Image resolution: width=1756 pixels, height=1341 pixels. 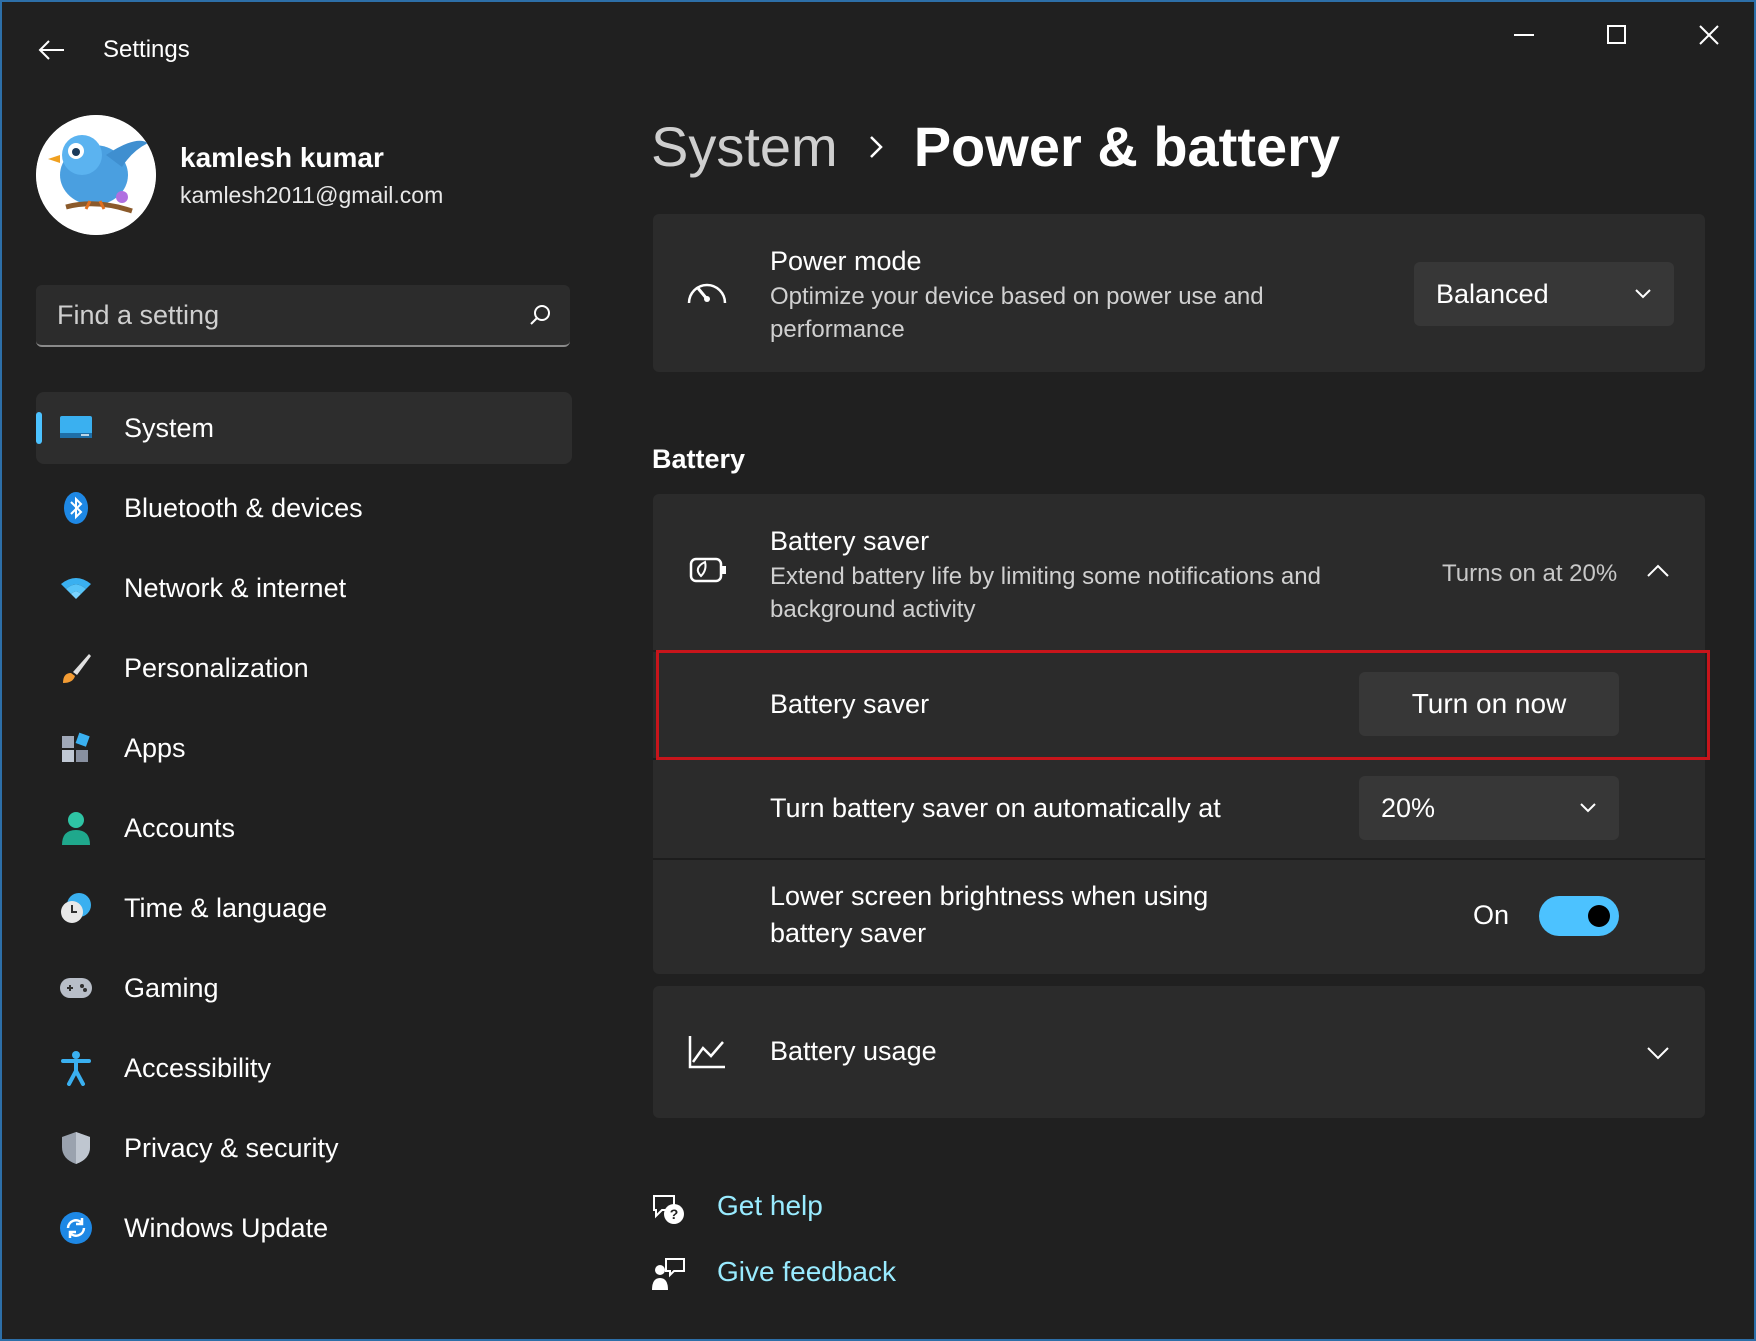 What do you see at coordinates (171, 987) in the screenshot?
I see `sidebar-item-label: Gaming` at bounding box center [171, 987].